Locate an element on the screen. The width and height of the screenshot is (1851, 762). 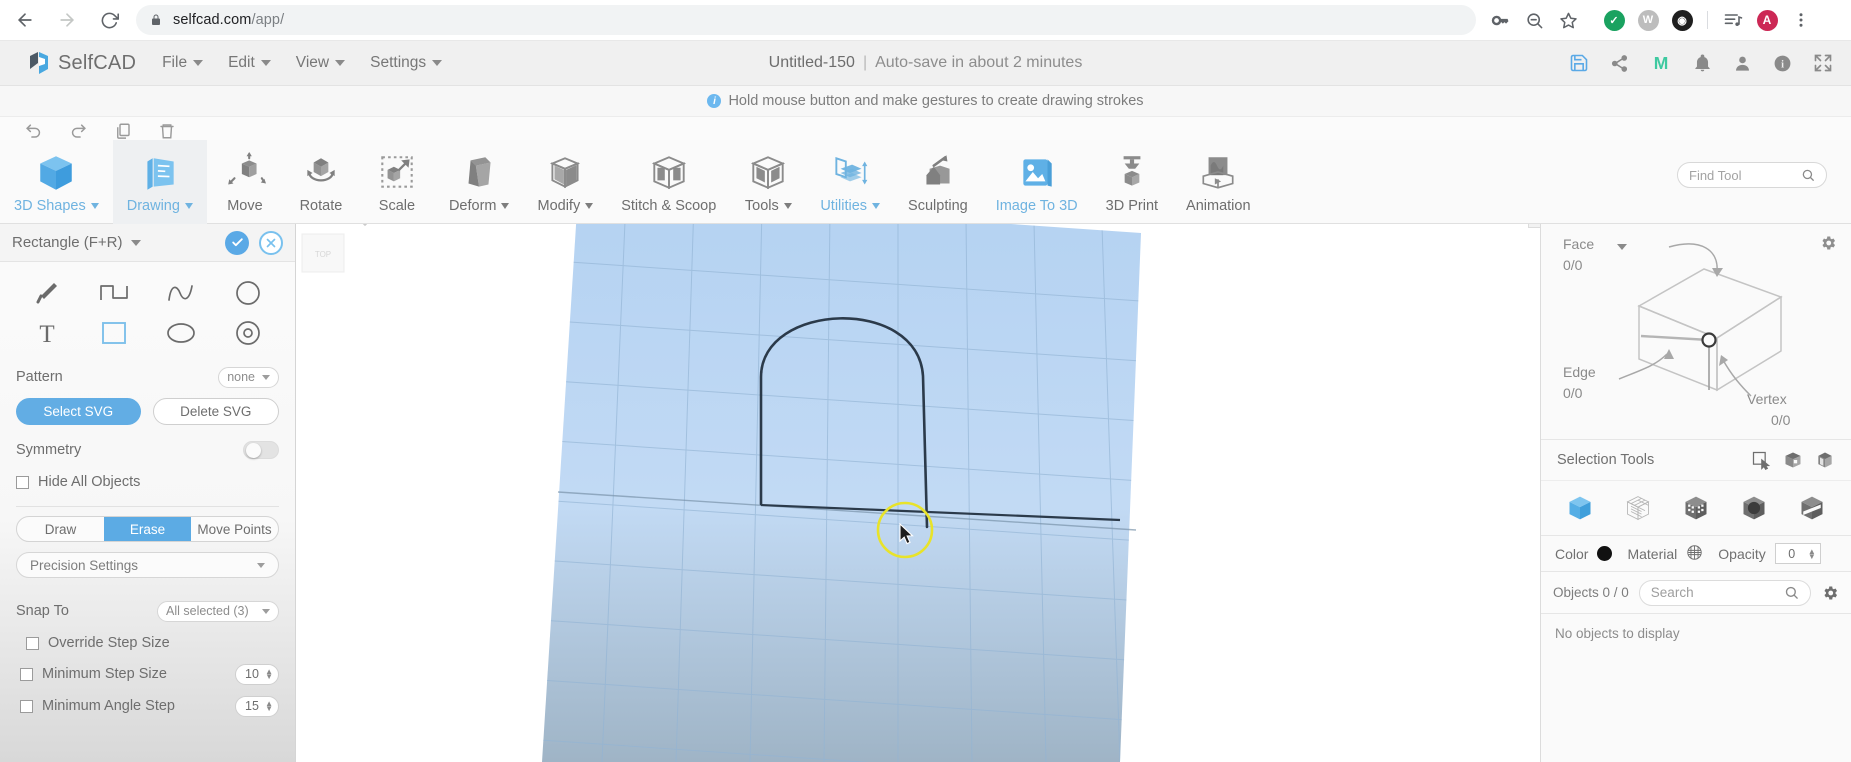
minimum-step-size-stepper: 10 ▲ ▼ is located at coordinates (257, 674).